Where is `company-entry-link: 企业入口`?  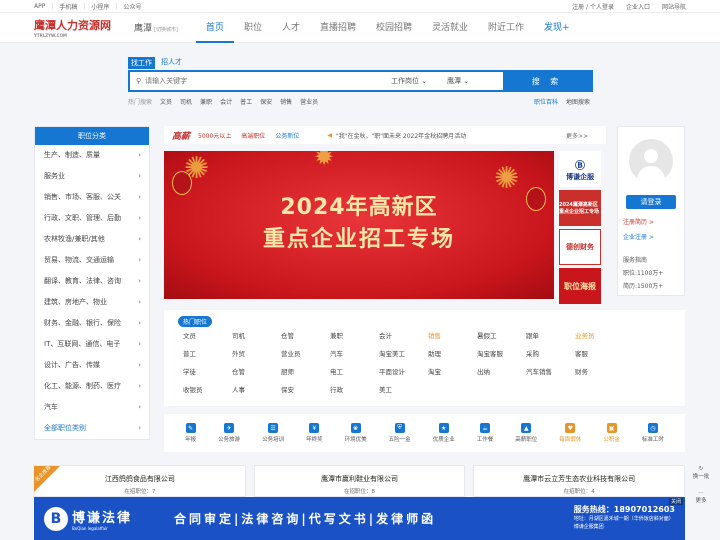 company-entry-link: 企业入口 is located at coordinates (638, 6).